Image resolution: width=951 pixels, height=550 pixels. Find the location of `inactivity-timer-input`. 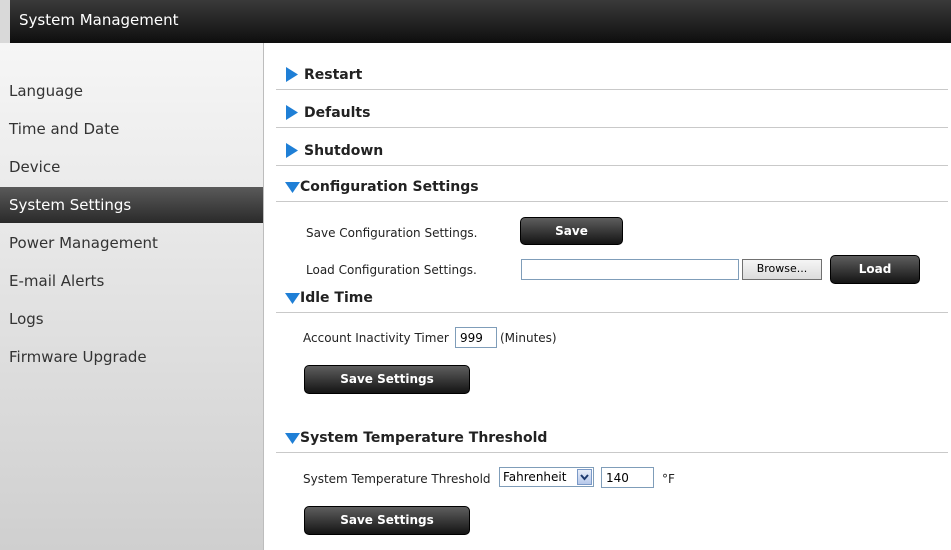

inactivity-timer-input is located at coordinates (476, 337).